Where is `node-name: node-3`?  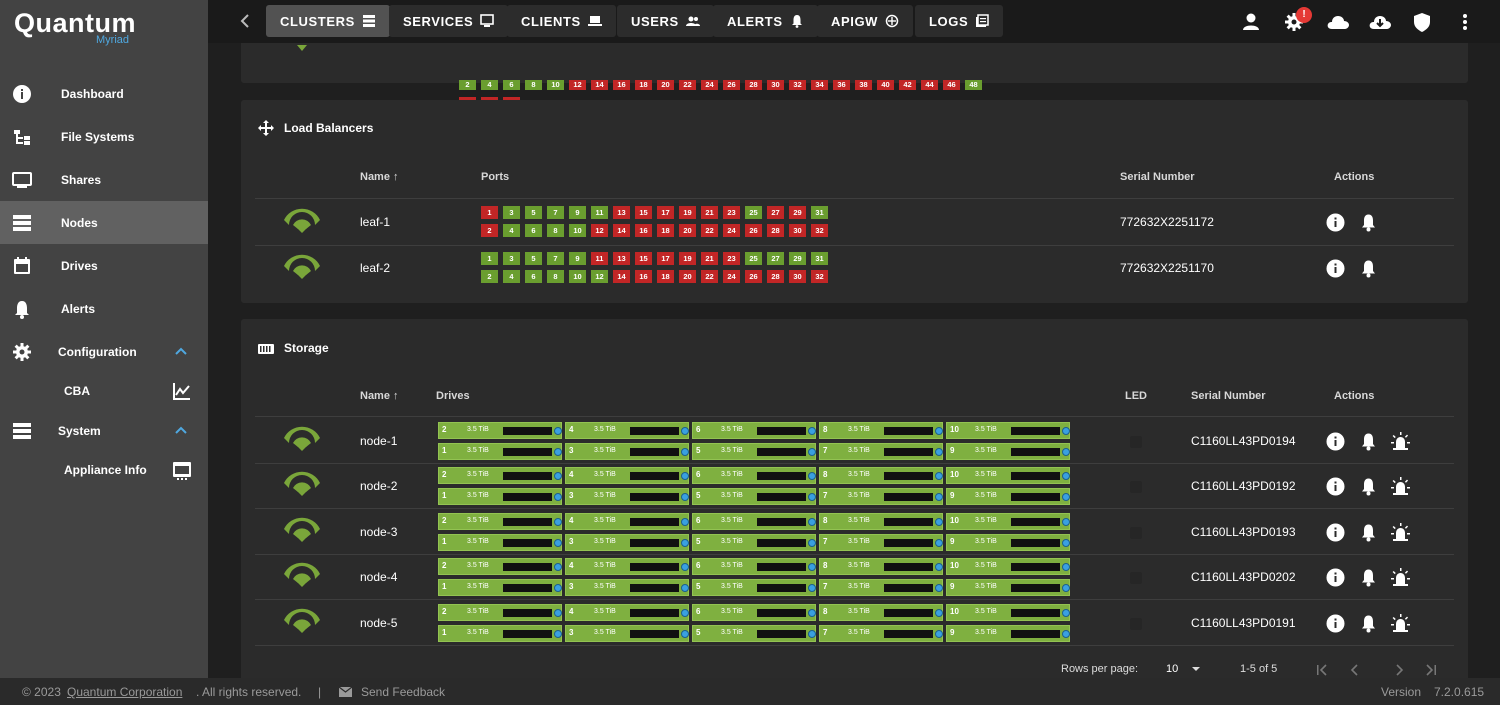
node-name: node-3 is located at coordinates (378, 532).